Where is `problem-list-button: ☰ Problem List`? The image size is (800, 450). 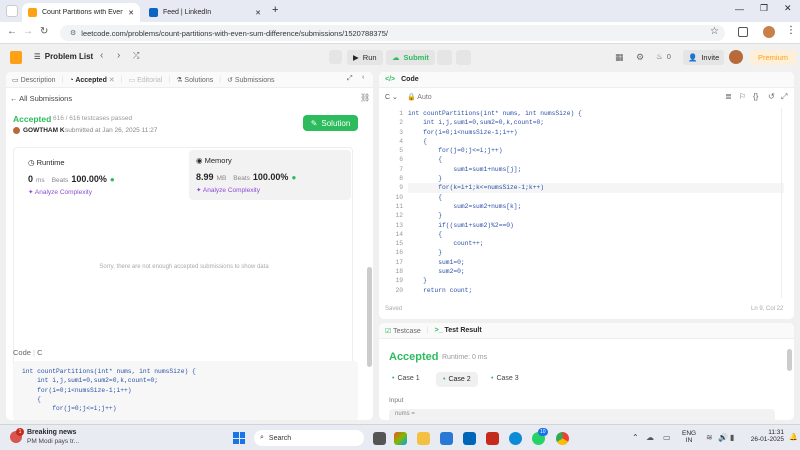 problem-list-button: ☰ Problem List is located at coordinates (63, 56).